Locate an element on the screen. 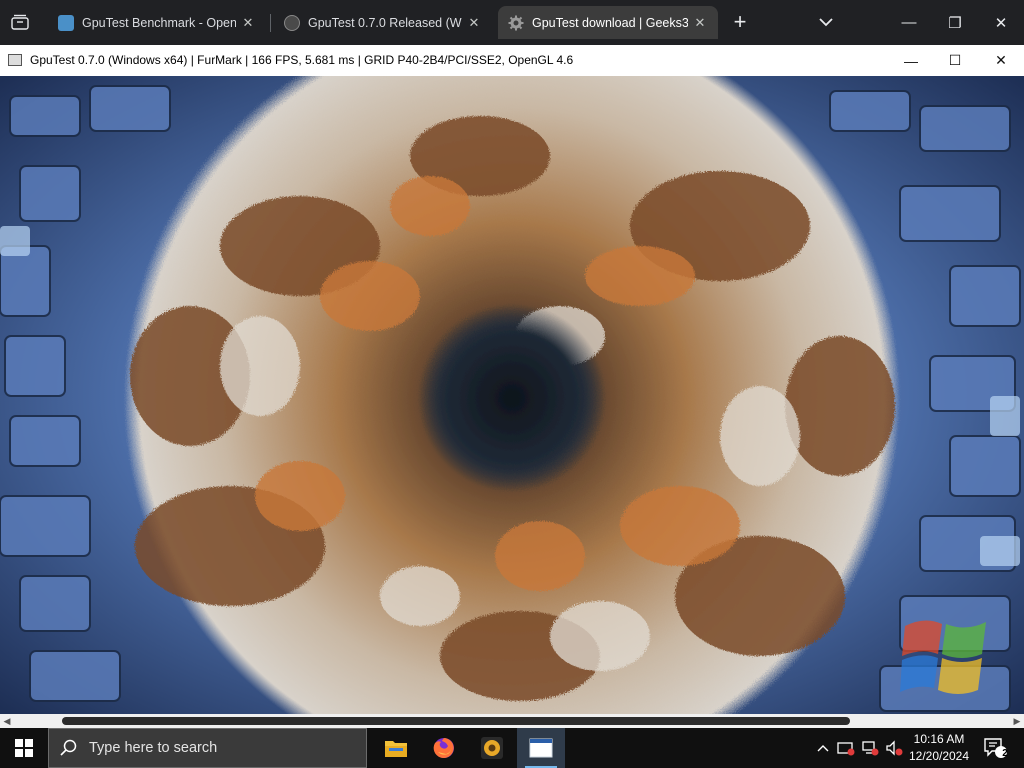 The width and height of the screenshot is (1024, 768). browser-close-button: ✕ is located at coordinates (1001, 22).